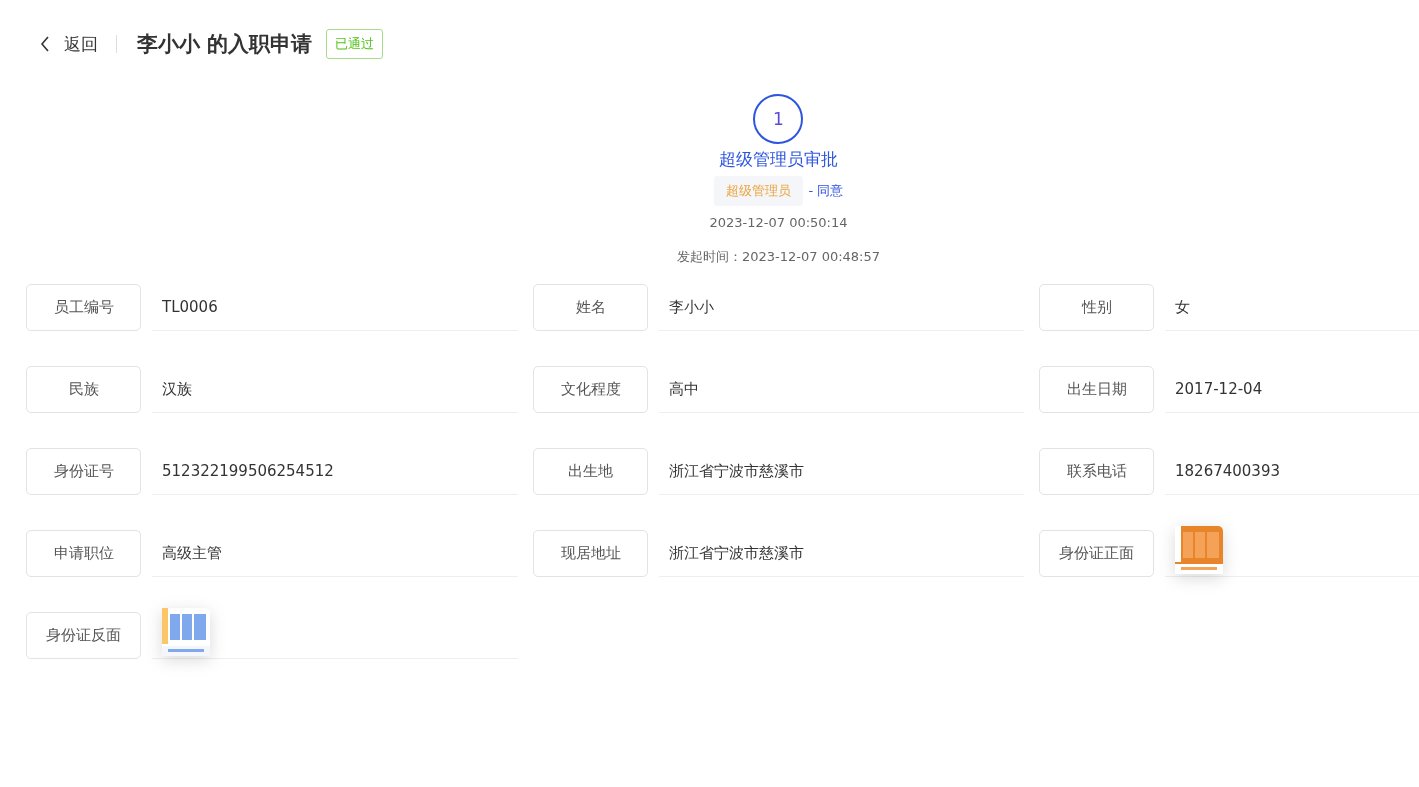 The image size is (1419, 787). Describe the element at coordinates (225, 44) in the screenshot. I see `page-title: 李小小 的入职申请` at that location.